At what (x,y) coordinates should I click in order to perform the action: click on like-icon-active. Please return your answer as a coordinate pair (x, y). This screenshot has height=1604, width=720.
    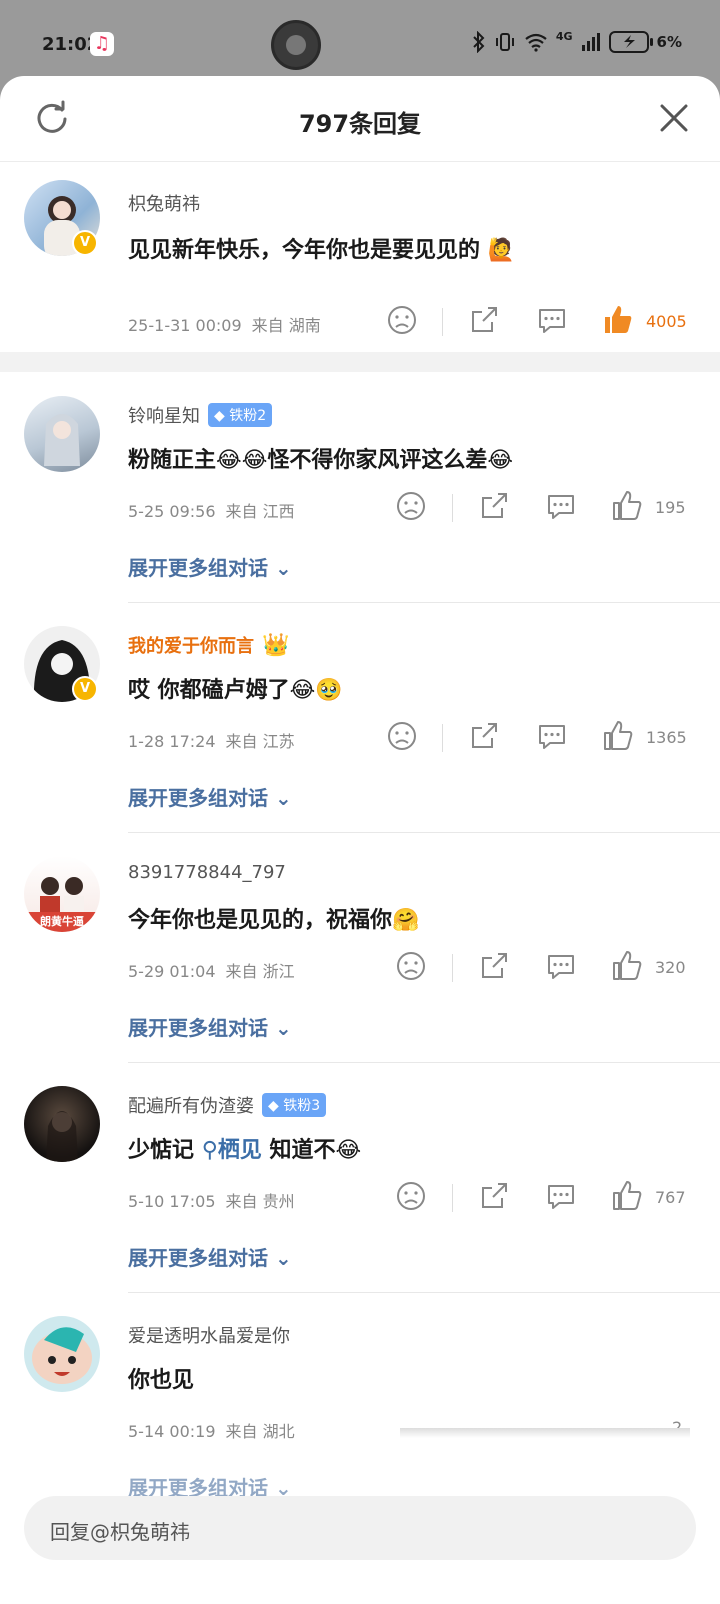
    Looking at the image, I should click on (618, 320).